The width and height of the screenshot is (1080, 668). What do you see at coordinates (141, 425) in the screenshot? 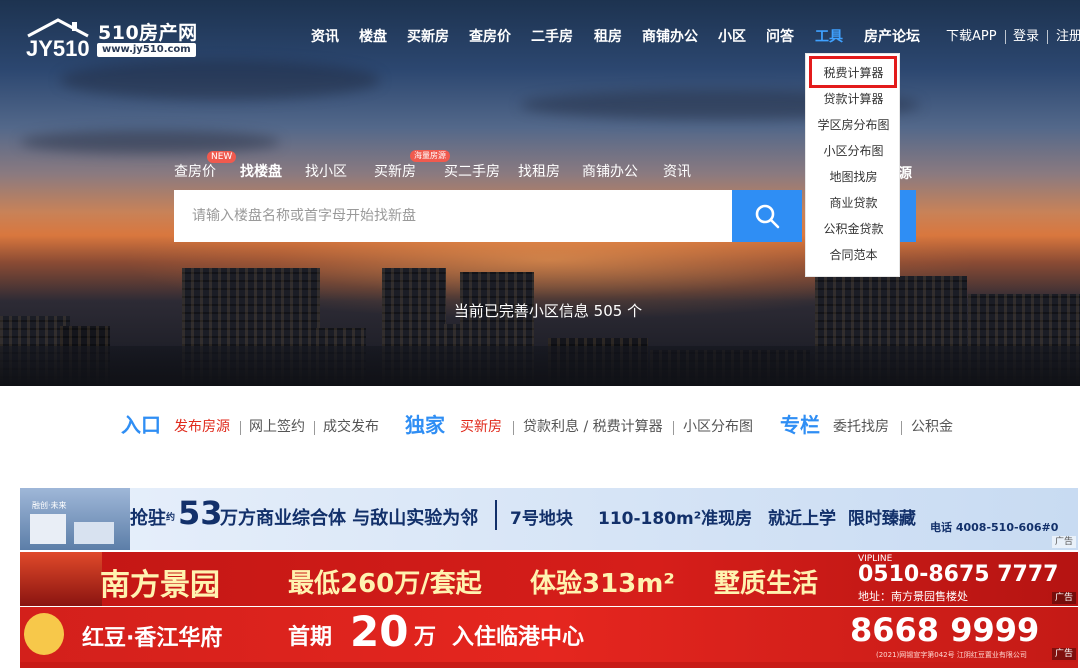
I see `entry-title-rukou: 入口` at bounding box center [141, 425].